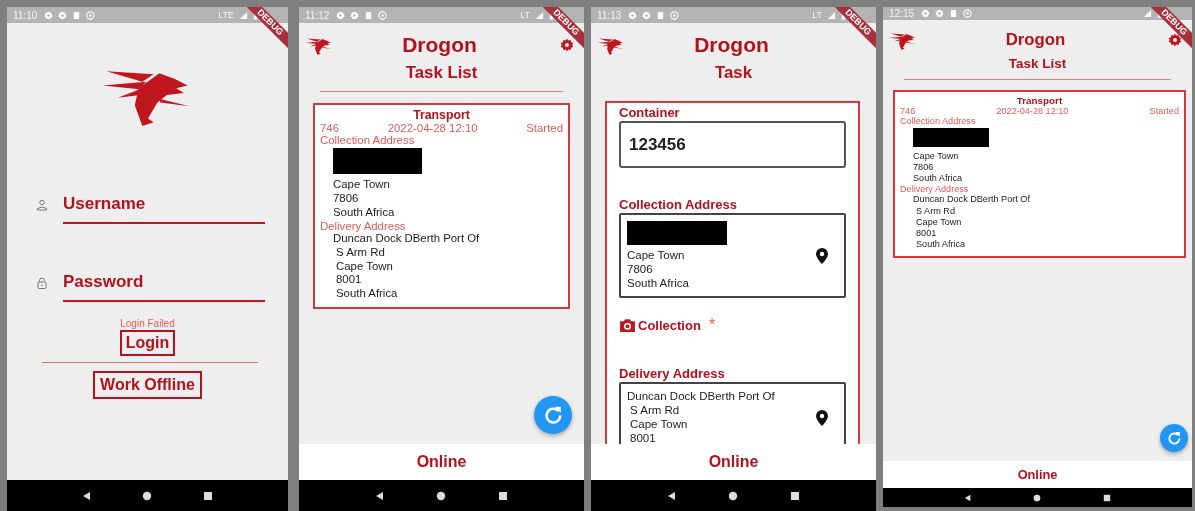 The width and height of the screenshot is (1195, 511). I want to click on page-title: Task, so click(733, 73).